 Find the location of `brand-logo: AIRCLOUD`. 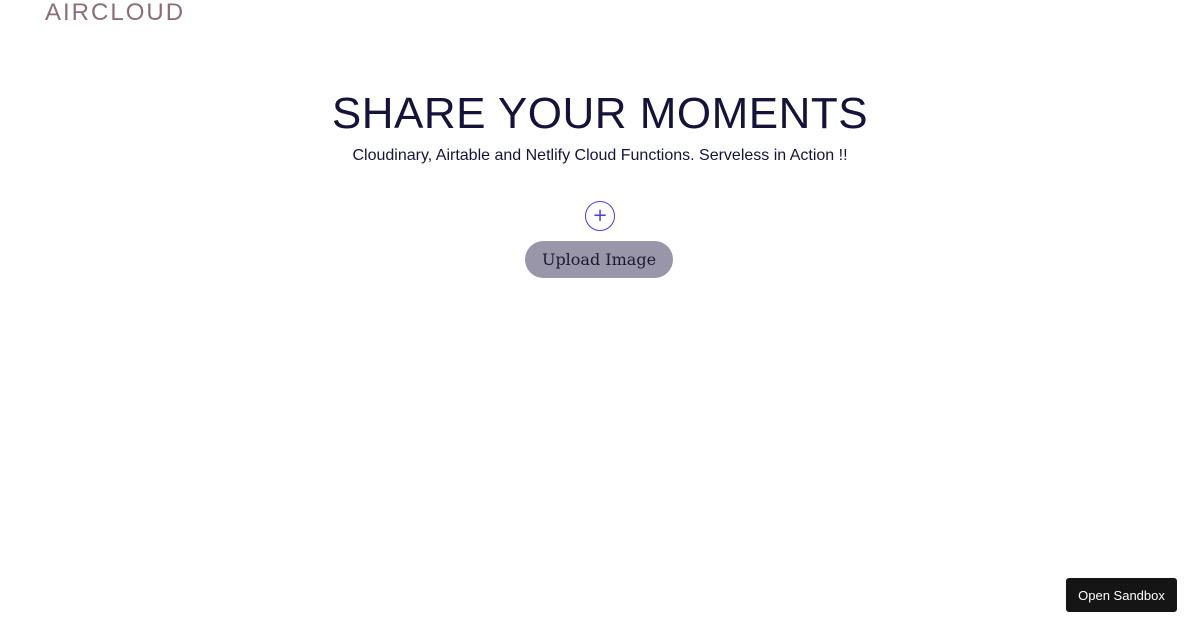

brand-logo: AIRCLOUD is located at coordinates (115, 14).